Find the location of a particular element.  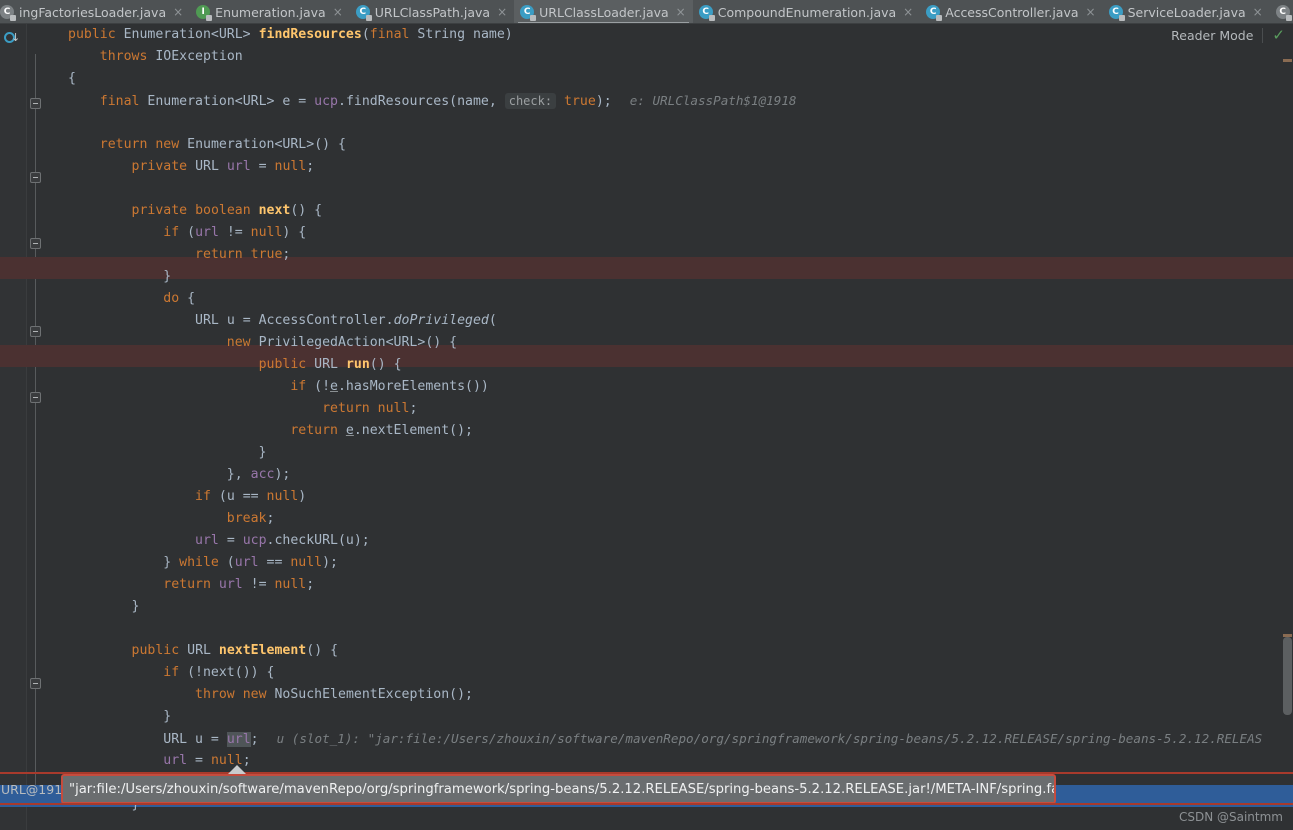

scrollbar-thumb is located at coordinates (1287, 676).